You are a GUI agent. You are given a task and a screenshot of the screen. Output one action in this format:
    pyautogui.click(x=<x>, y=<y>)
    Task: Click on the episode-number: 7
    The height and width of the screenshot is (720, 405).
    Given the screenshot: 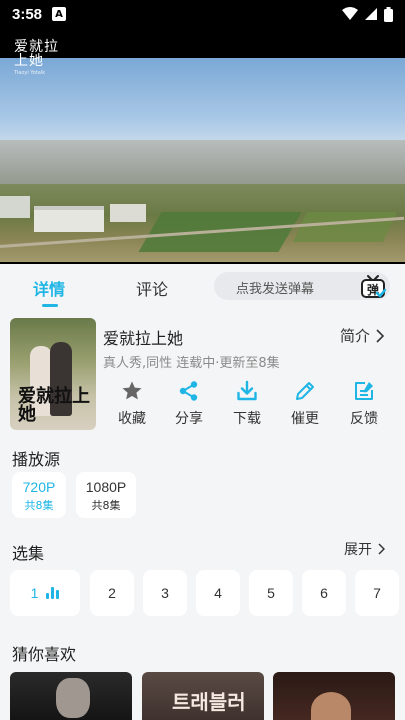 What is the action you would take?
    pyautogui.click(x=377, y=593)
    